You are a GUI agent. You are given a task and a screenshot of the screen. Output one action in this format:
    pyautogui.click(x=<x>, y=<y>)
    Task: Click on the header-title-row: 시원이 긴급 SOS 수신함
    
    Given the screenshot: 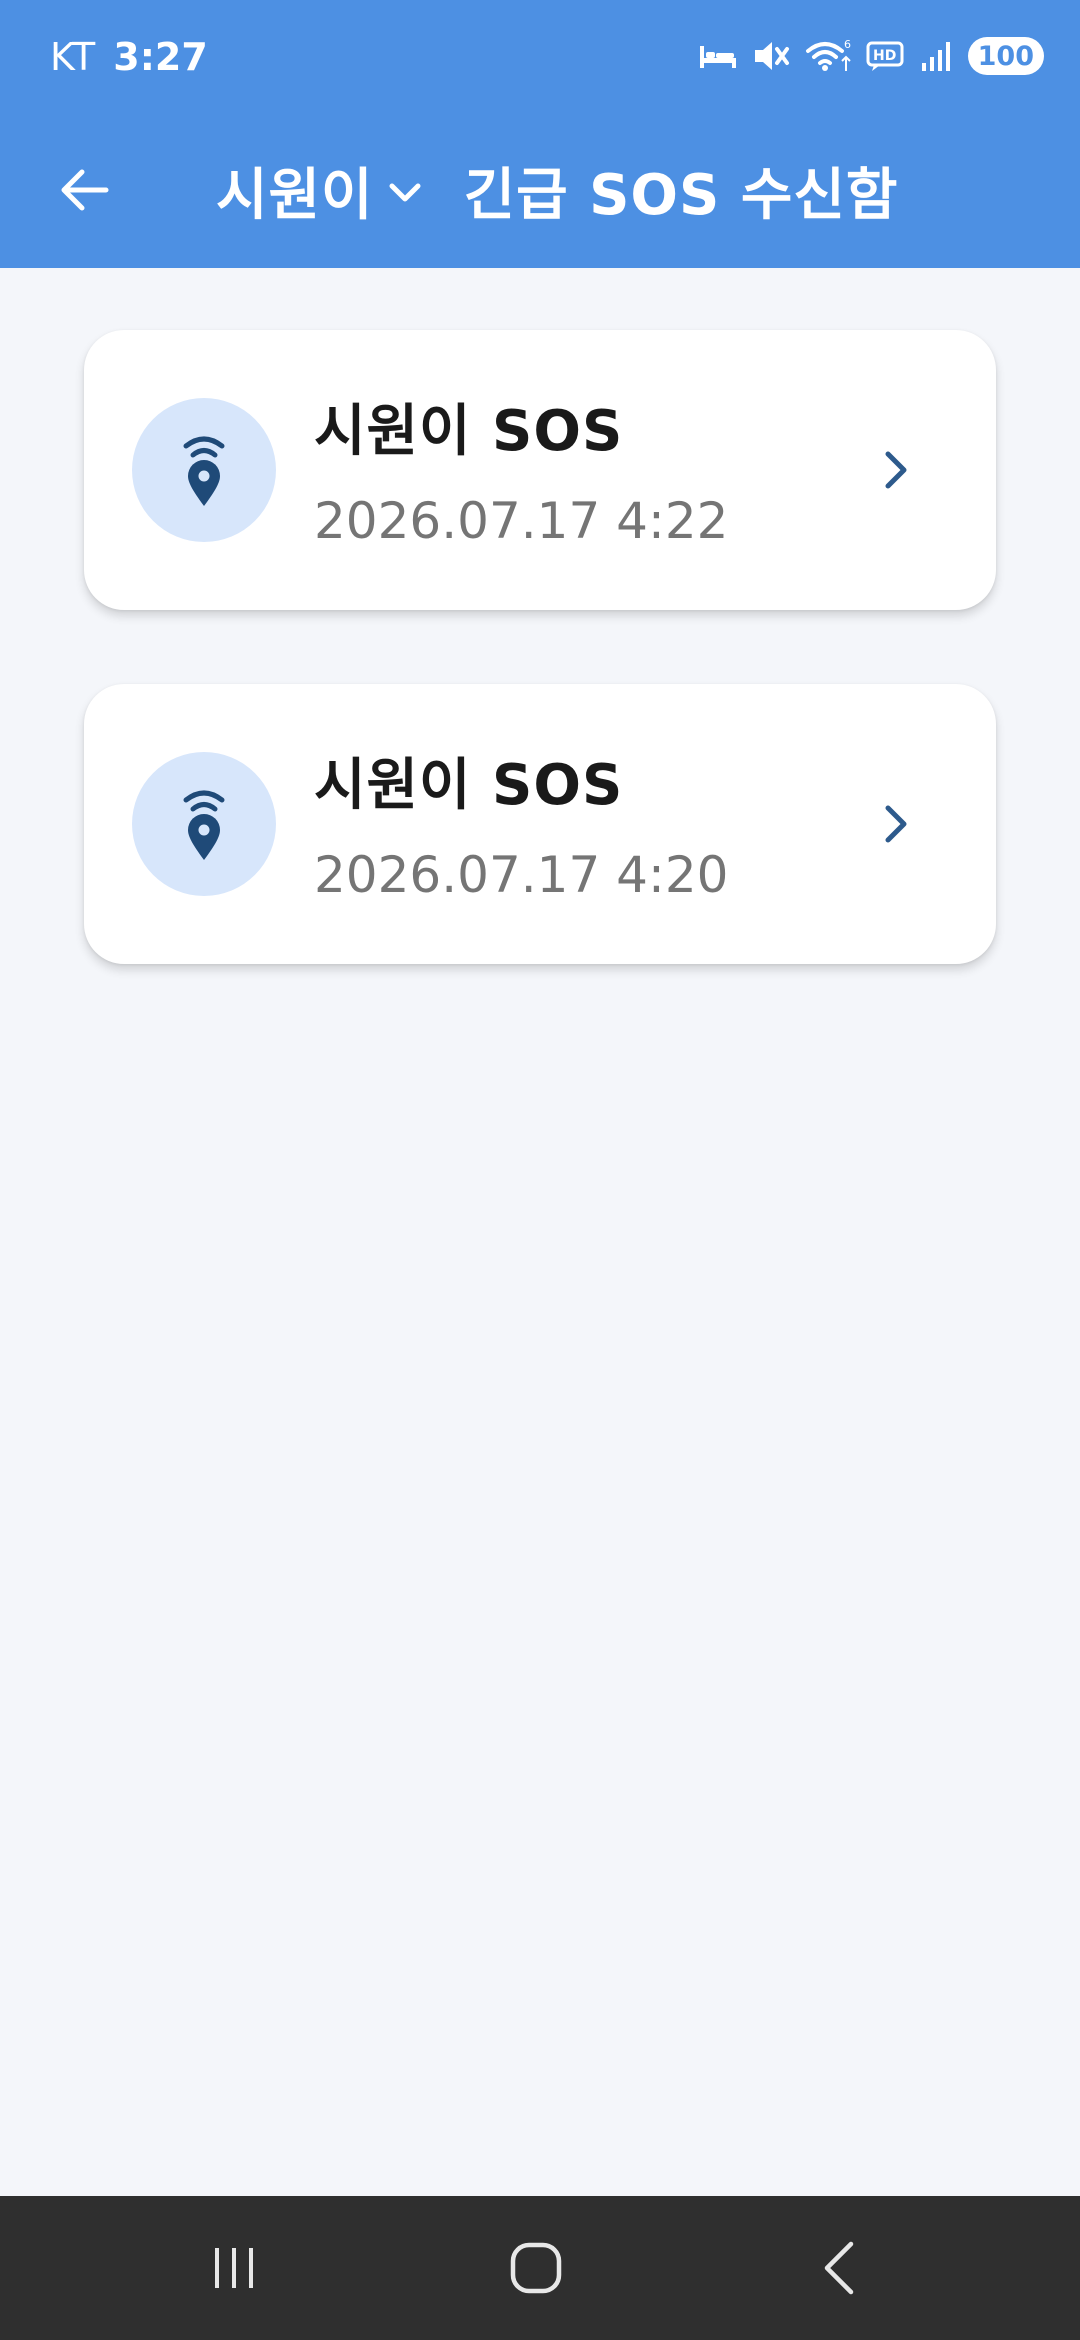 What is the action you would take?
    pyautogui.click(x=557, y=190)
    